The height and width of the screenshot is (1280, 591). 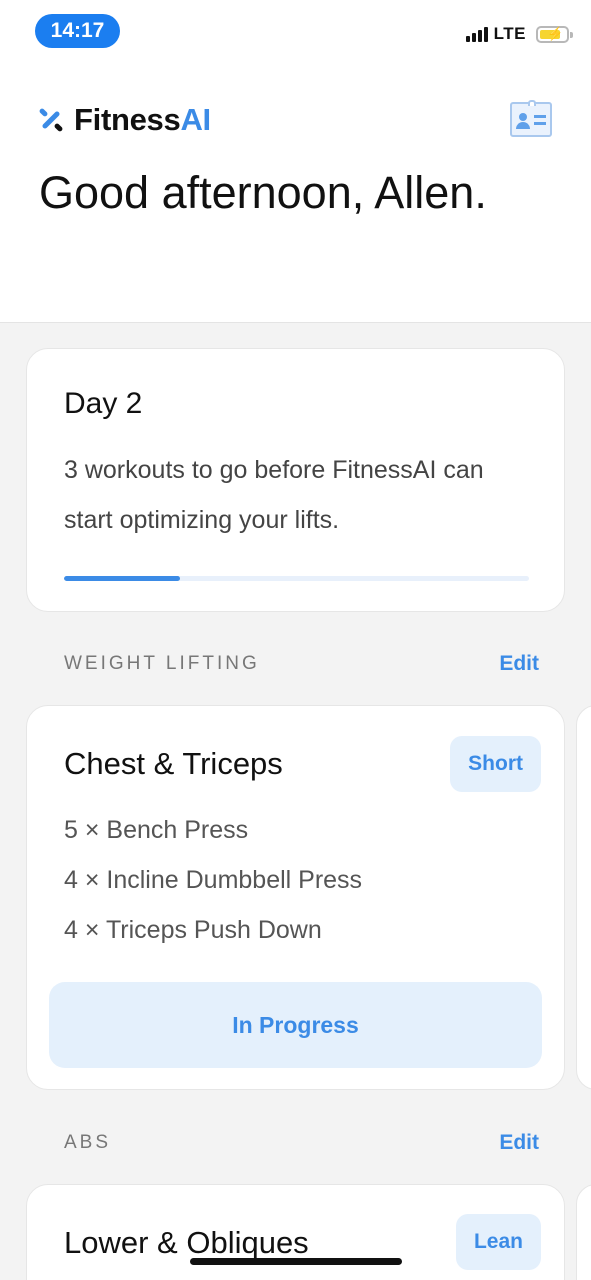 What do you see at coordinates (554, 34) in the screenshot?
I see `battery-icon: ⚡` at bounding box center [554, 34].